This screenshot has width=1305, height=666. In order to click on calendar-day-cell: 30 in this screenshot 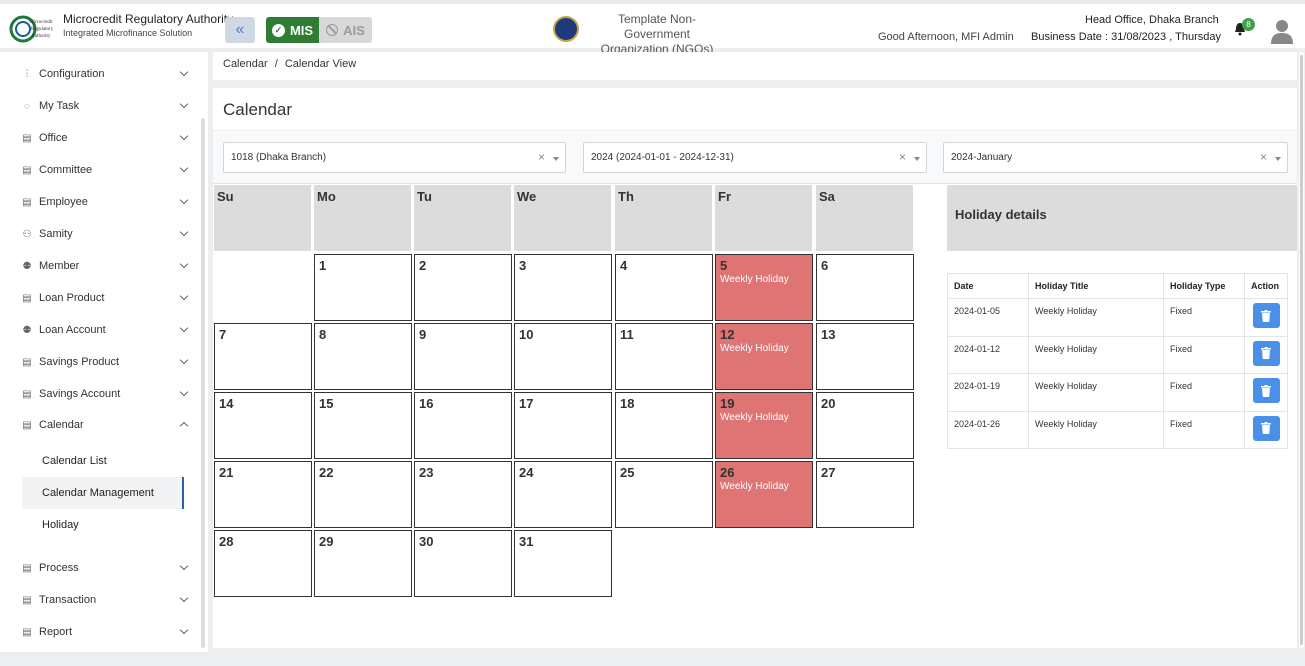, I will do `click(463, 563)`.